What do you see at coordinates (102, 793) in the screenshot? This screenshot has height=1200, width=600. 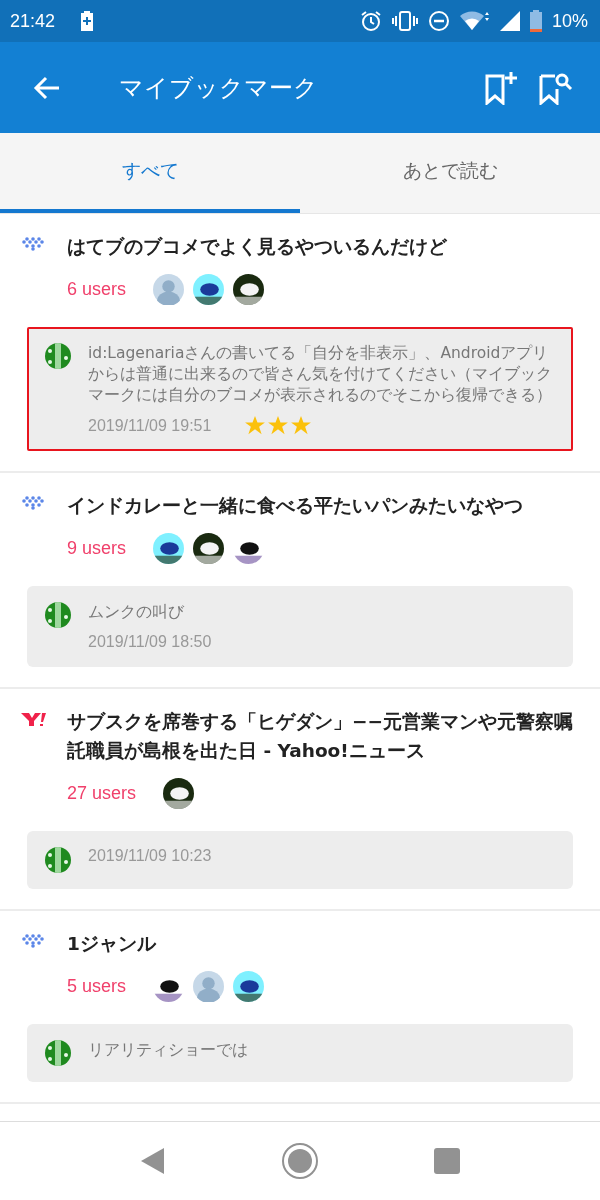 I see `user-count: 27 users` at bounding box center [102, 793].